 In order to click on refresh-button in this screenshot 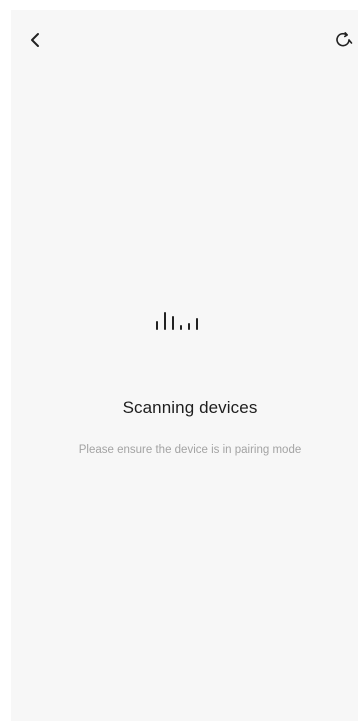, I will do `click(344, 40)`.